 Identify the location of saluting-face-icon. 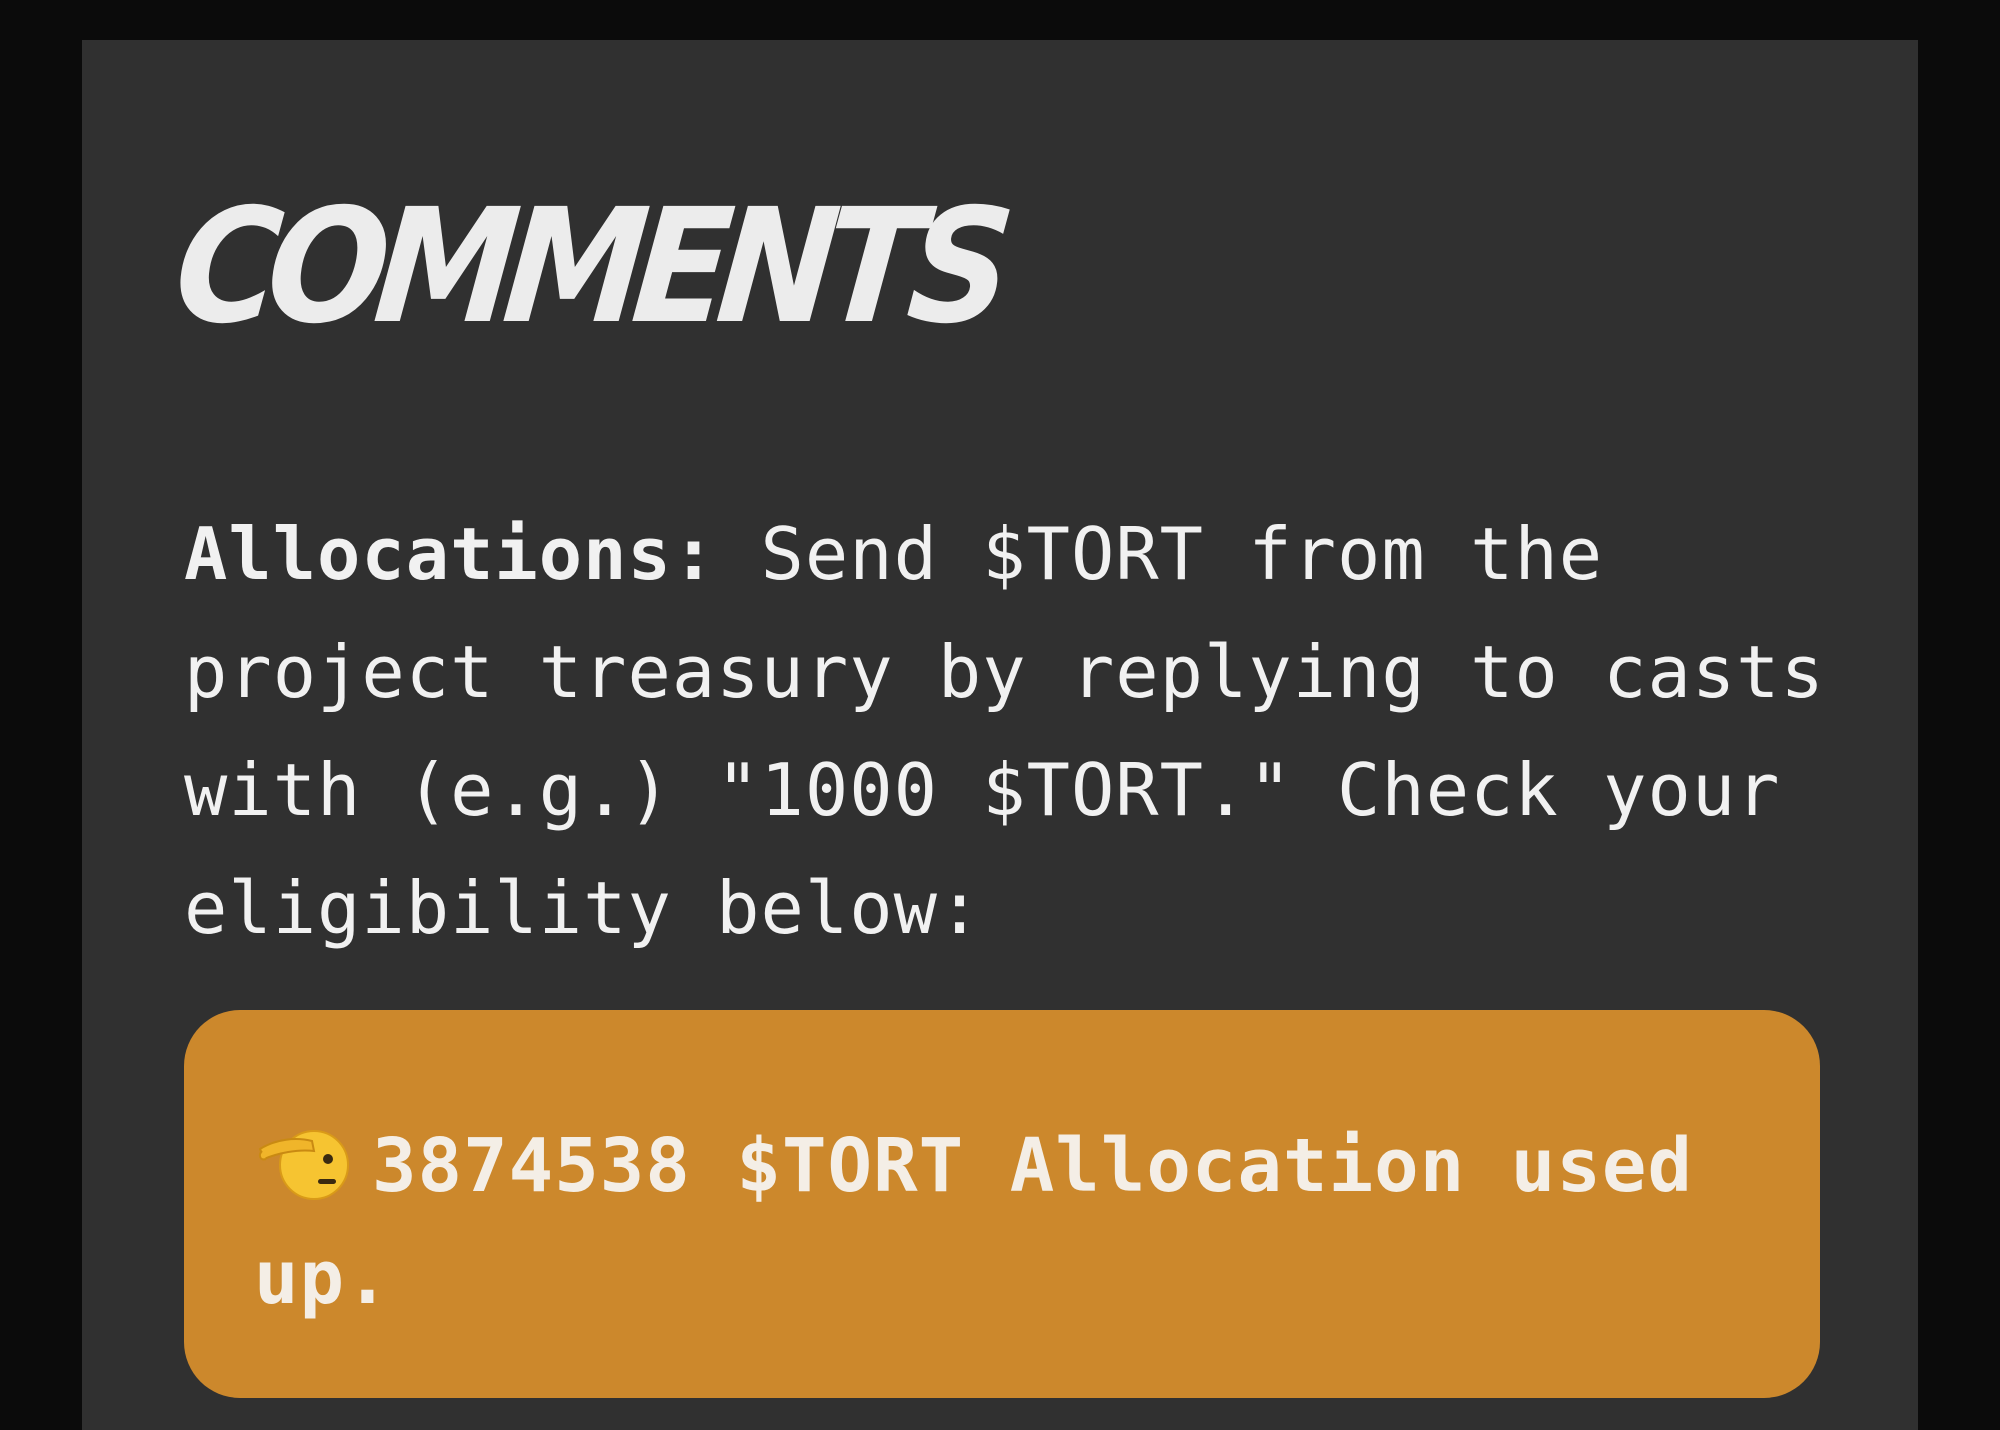
(302, 1161).